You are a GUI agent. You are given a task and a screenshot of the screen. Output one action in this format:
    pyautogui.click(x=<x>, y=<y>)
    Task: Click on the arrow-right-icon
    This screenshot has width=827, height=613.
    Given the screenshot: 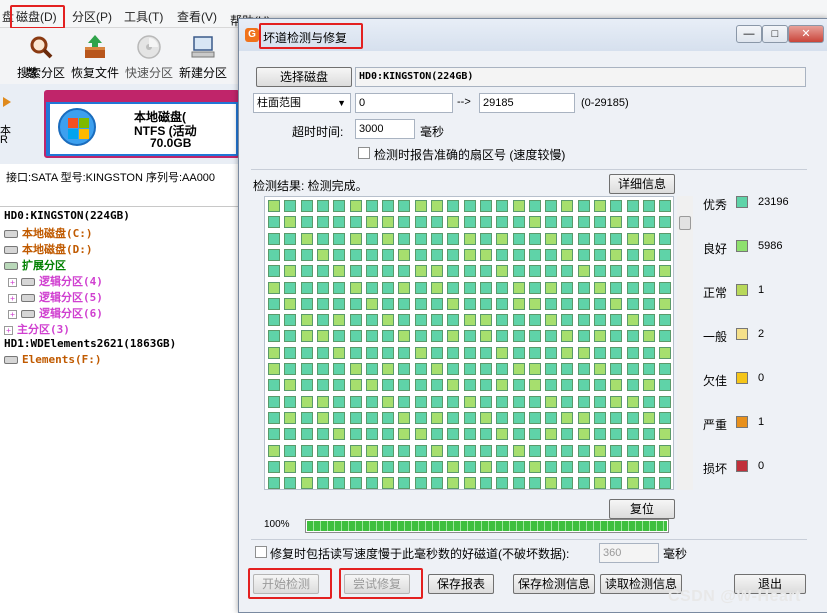 What is the action you would take?
    pyautogui.click(x=7, y=102)
    